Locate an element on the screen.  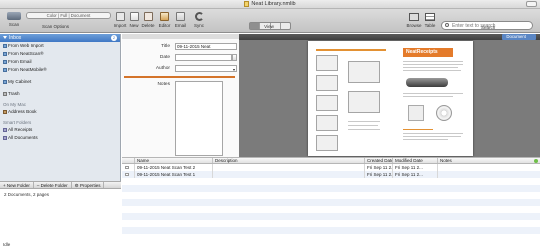
sidebar-item-email: From Email is located at coordinates (60, 62).